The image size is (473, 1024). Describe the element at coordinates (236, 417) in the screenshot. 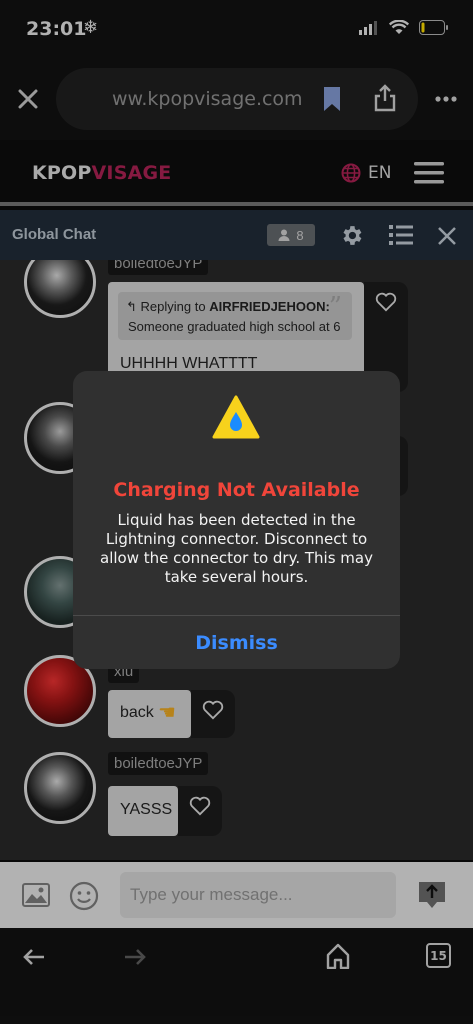

I see `liquid-warning-icon` at that location.